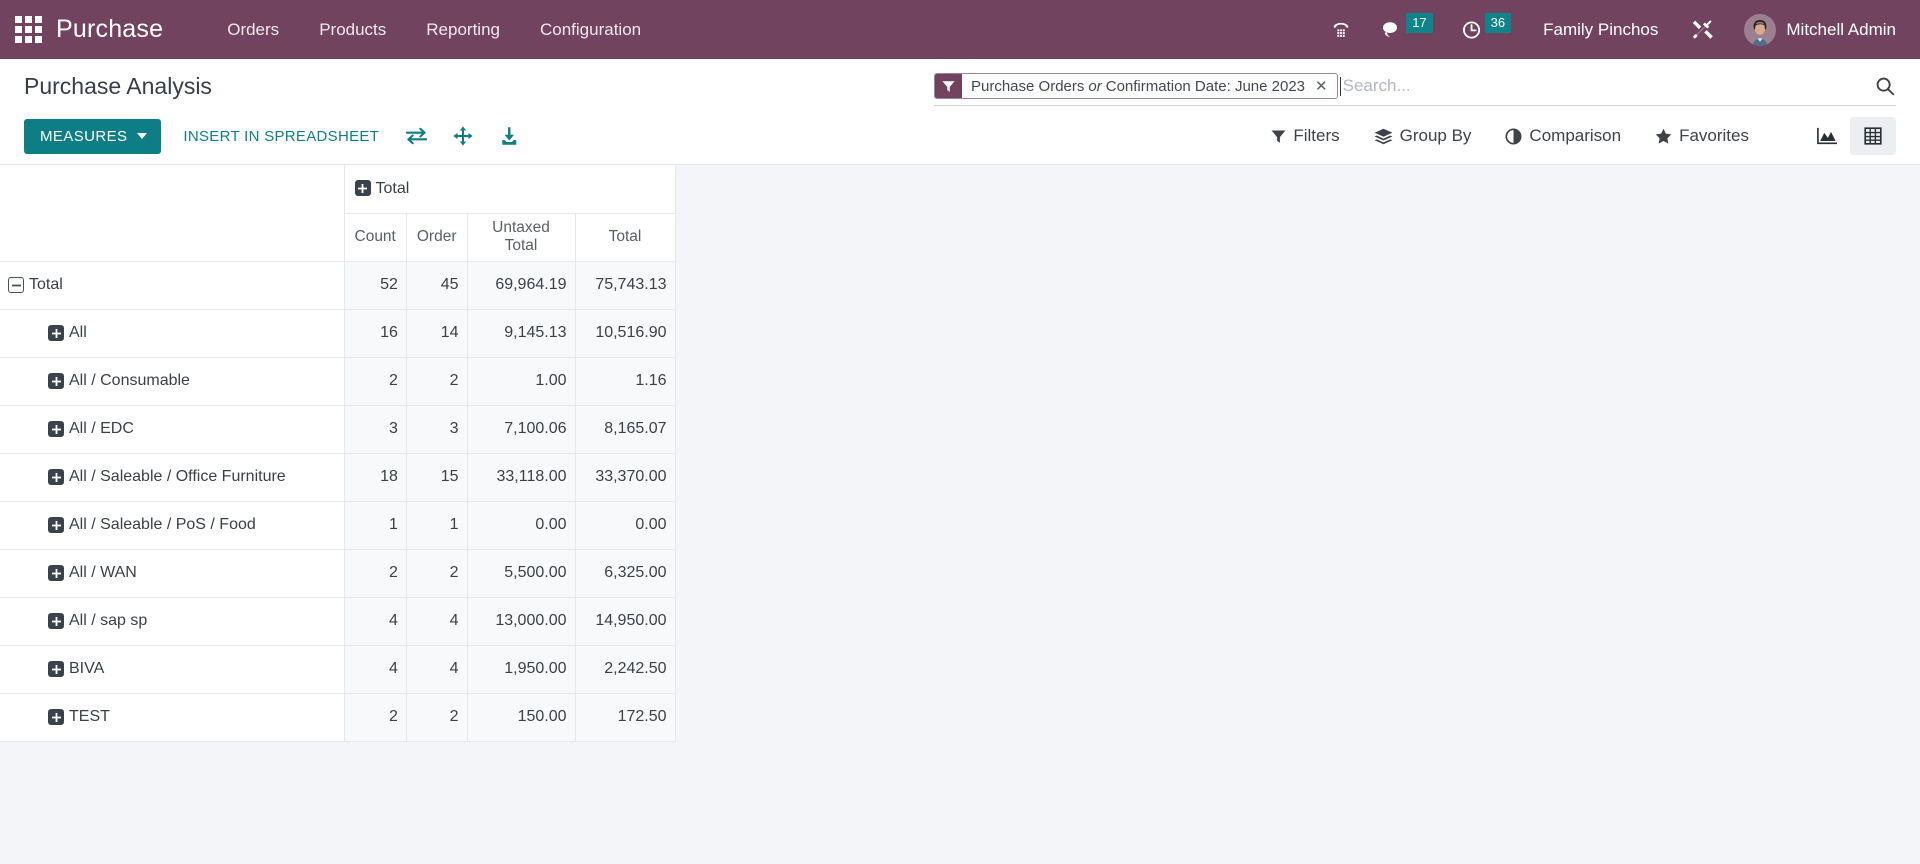 The width and height of the screenshot is (1920, 864). I want to click on cell-untaxed-total: 13,000.00, so click(521, 621).